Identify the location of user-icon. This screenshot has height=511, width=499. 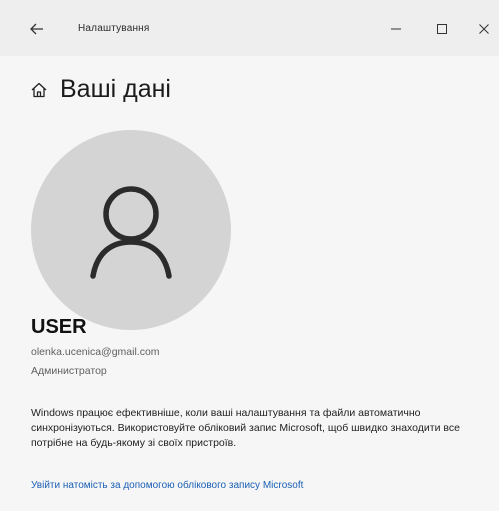
(131, 232).